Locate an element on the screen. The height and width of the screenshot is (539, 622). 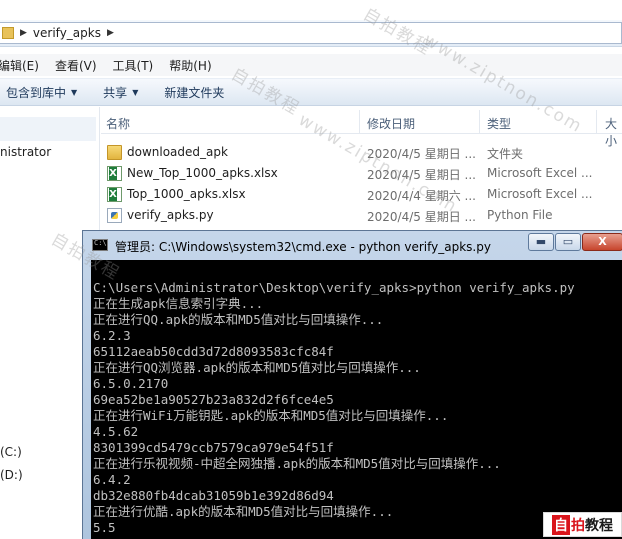
file-name: verify_apks.py is located at coordinates (170, 215).